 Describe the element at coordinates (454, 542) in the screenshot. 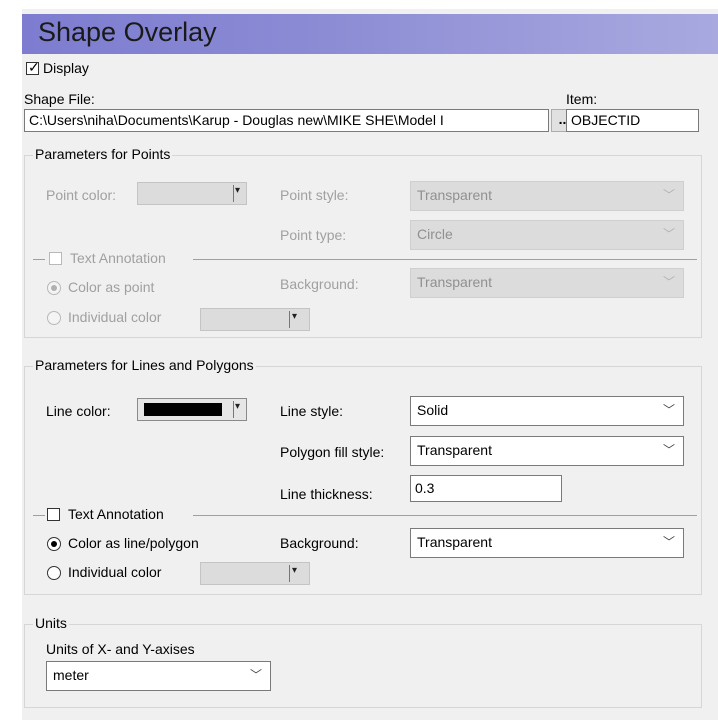

I see `lines-background-value: Transparent` at that location.